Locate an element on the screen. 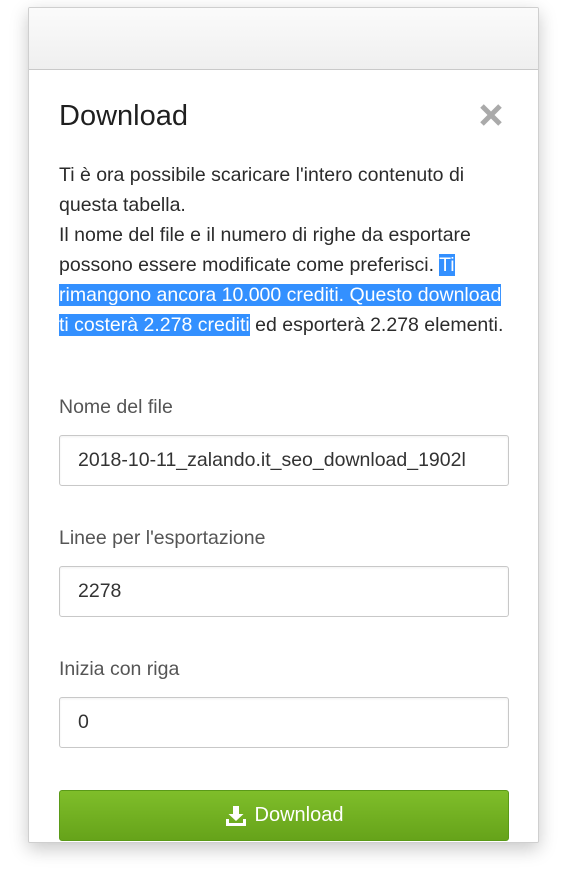  download-icon is located at coordinates (236, 816).